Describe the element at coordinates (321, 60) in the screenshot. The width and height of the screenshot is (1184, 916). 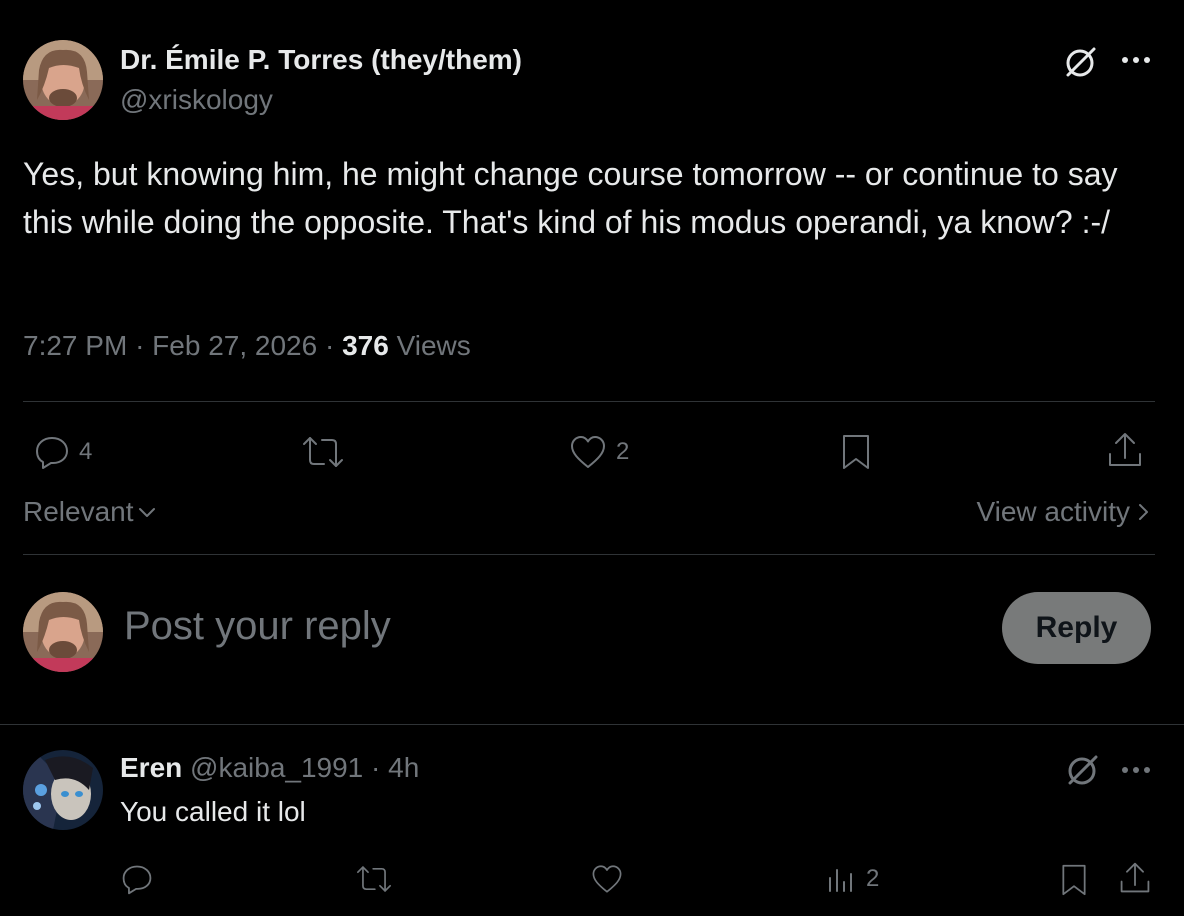
I see `author-name: Dr. Émile P. Torres (they/them)` at that location.